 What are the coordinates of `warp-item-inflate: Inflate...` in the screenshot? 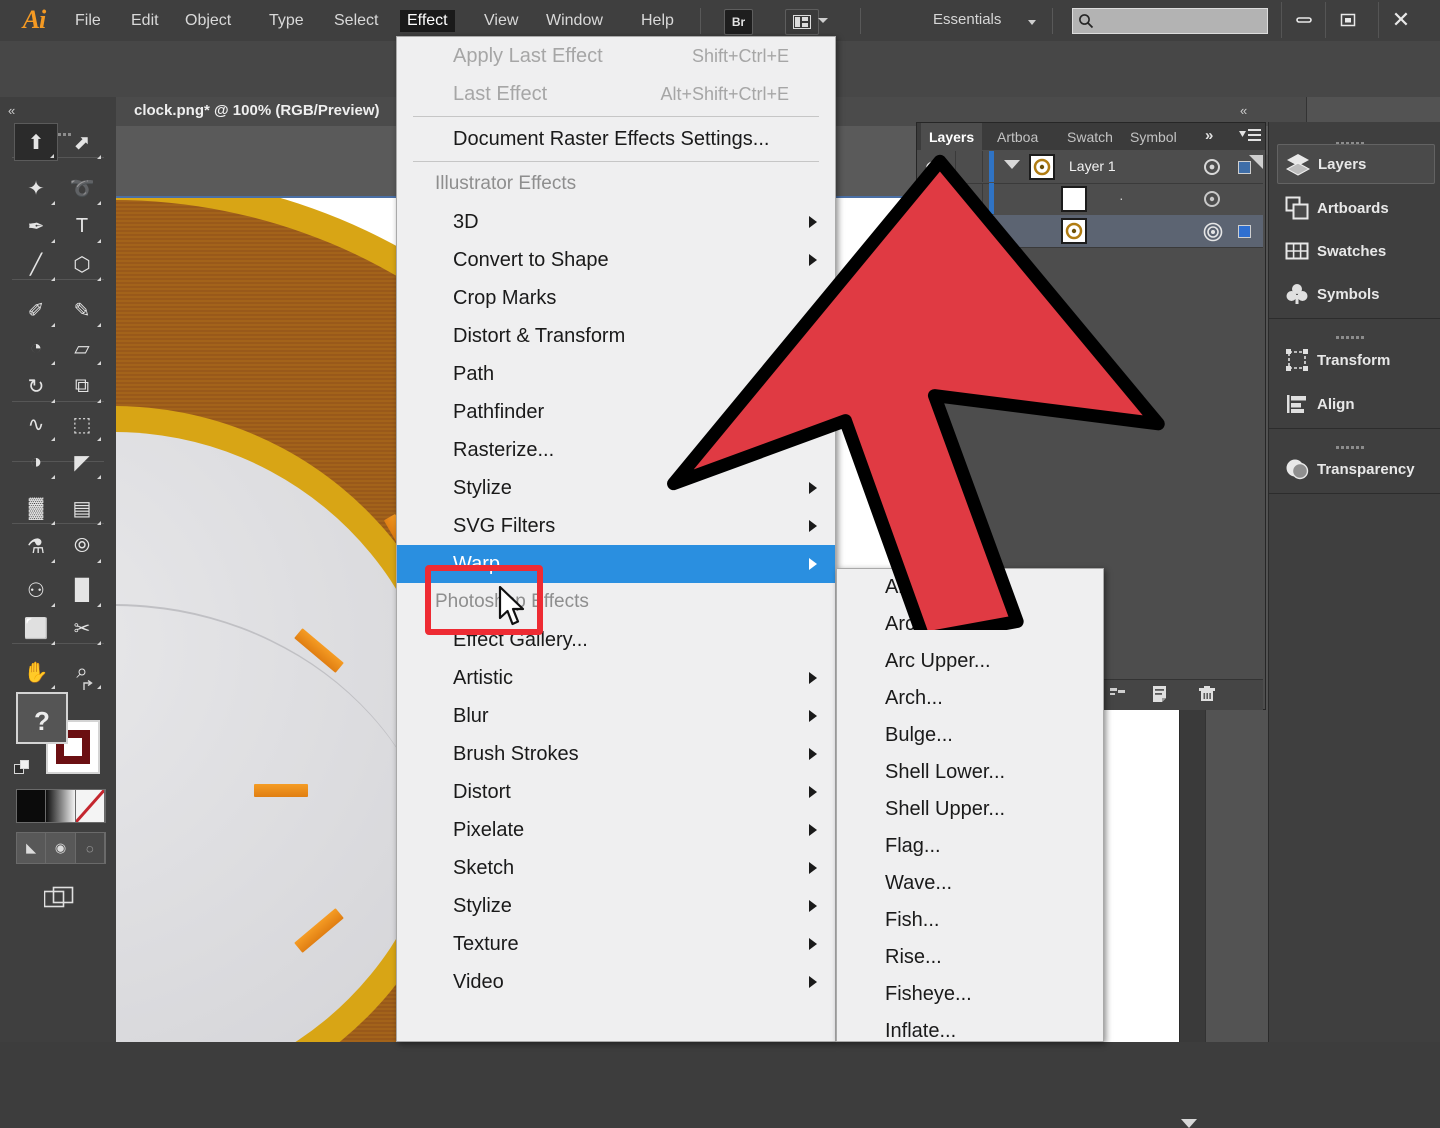 It's located at (970, 1031).